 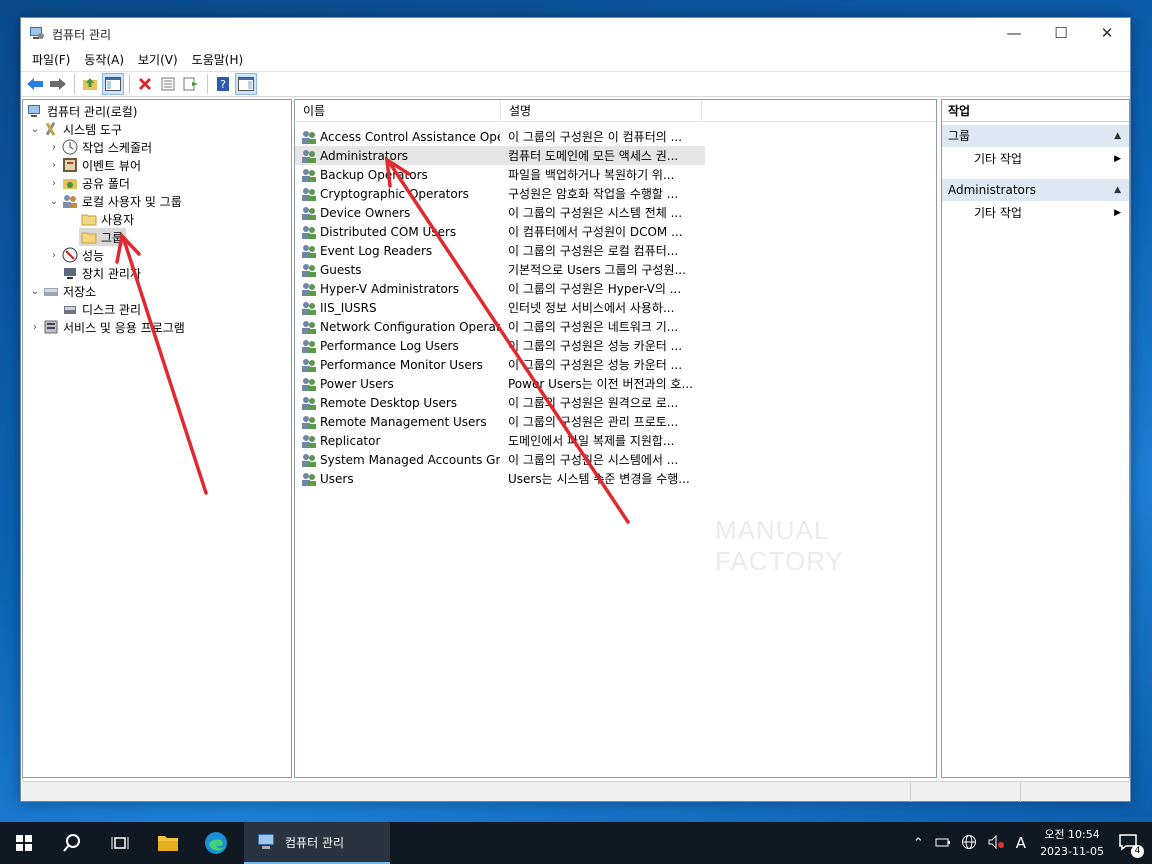 What do you see at coordinates (51, 129) in the screenshot?
I see `tools-icon` at bounding box center [51, 129].